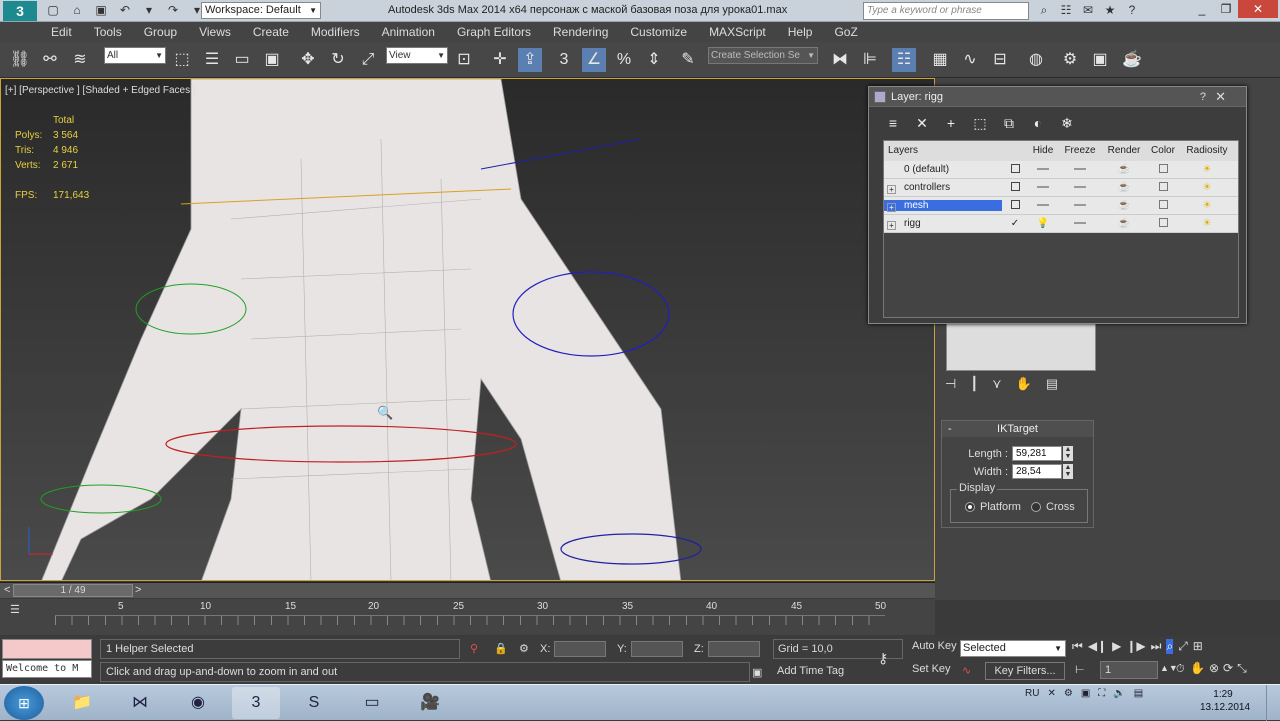 The image size is (1280, 721). What do you see at coordinates (61, 32) in the screenshot?
I see `menu-edit: Edit` at bounding box center [61, 32].